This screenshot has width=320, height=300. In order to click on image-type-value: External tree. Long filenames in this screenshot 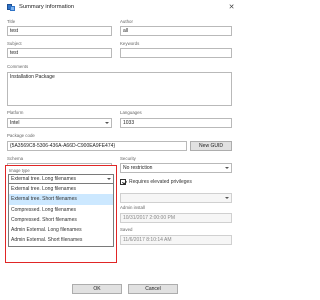, I will do `click(44, 179)`.